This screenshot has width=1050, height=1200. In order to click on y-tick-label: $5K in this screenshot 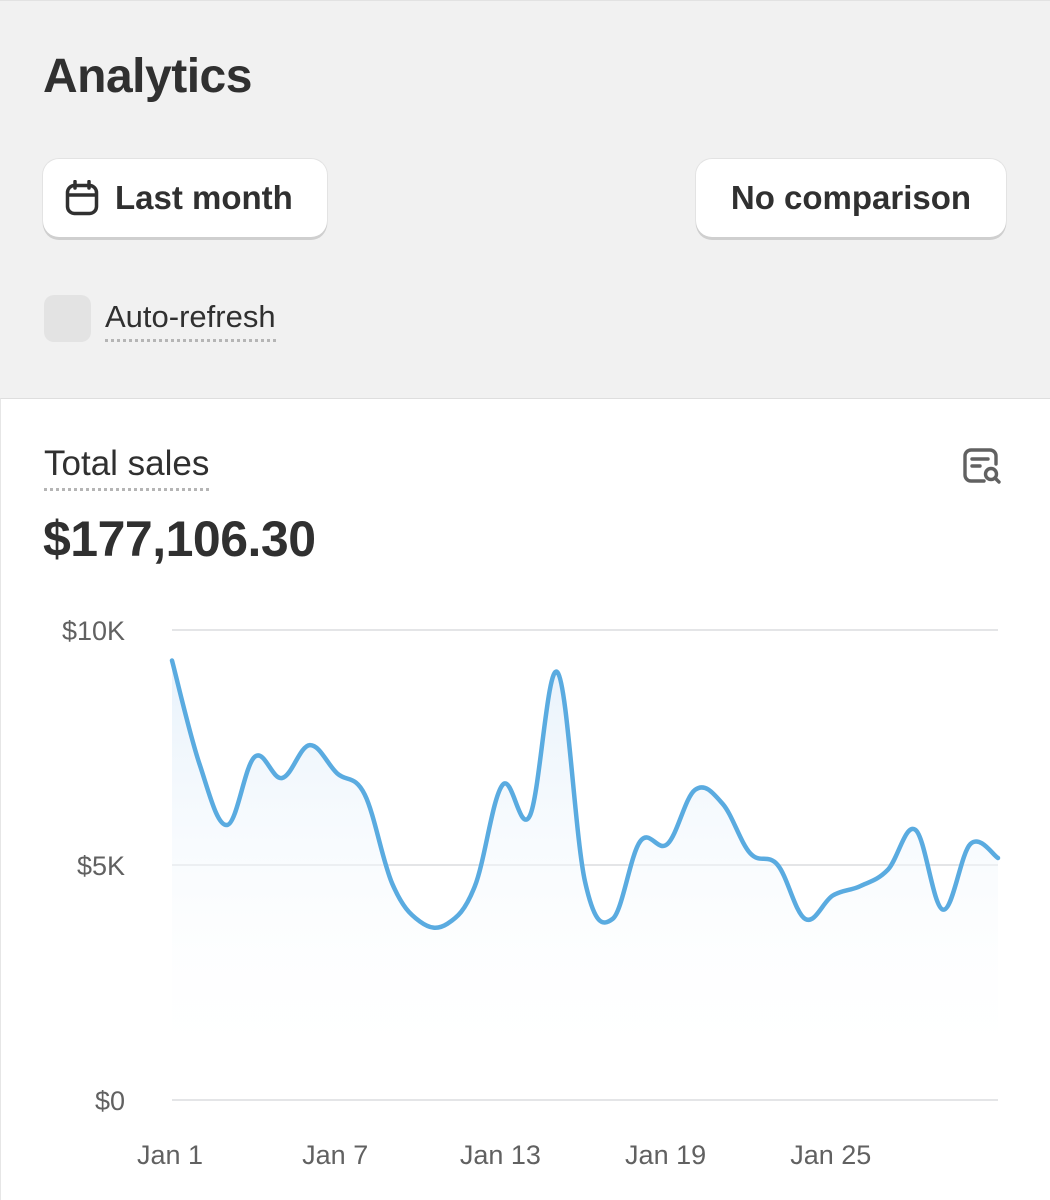, I will do `click(101, 866)`.